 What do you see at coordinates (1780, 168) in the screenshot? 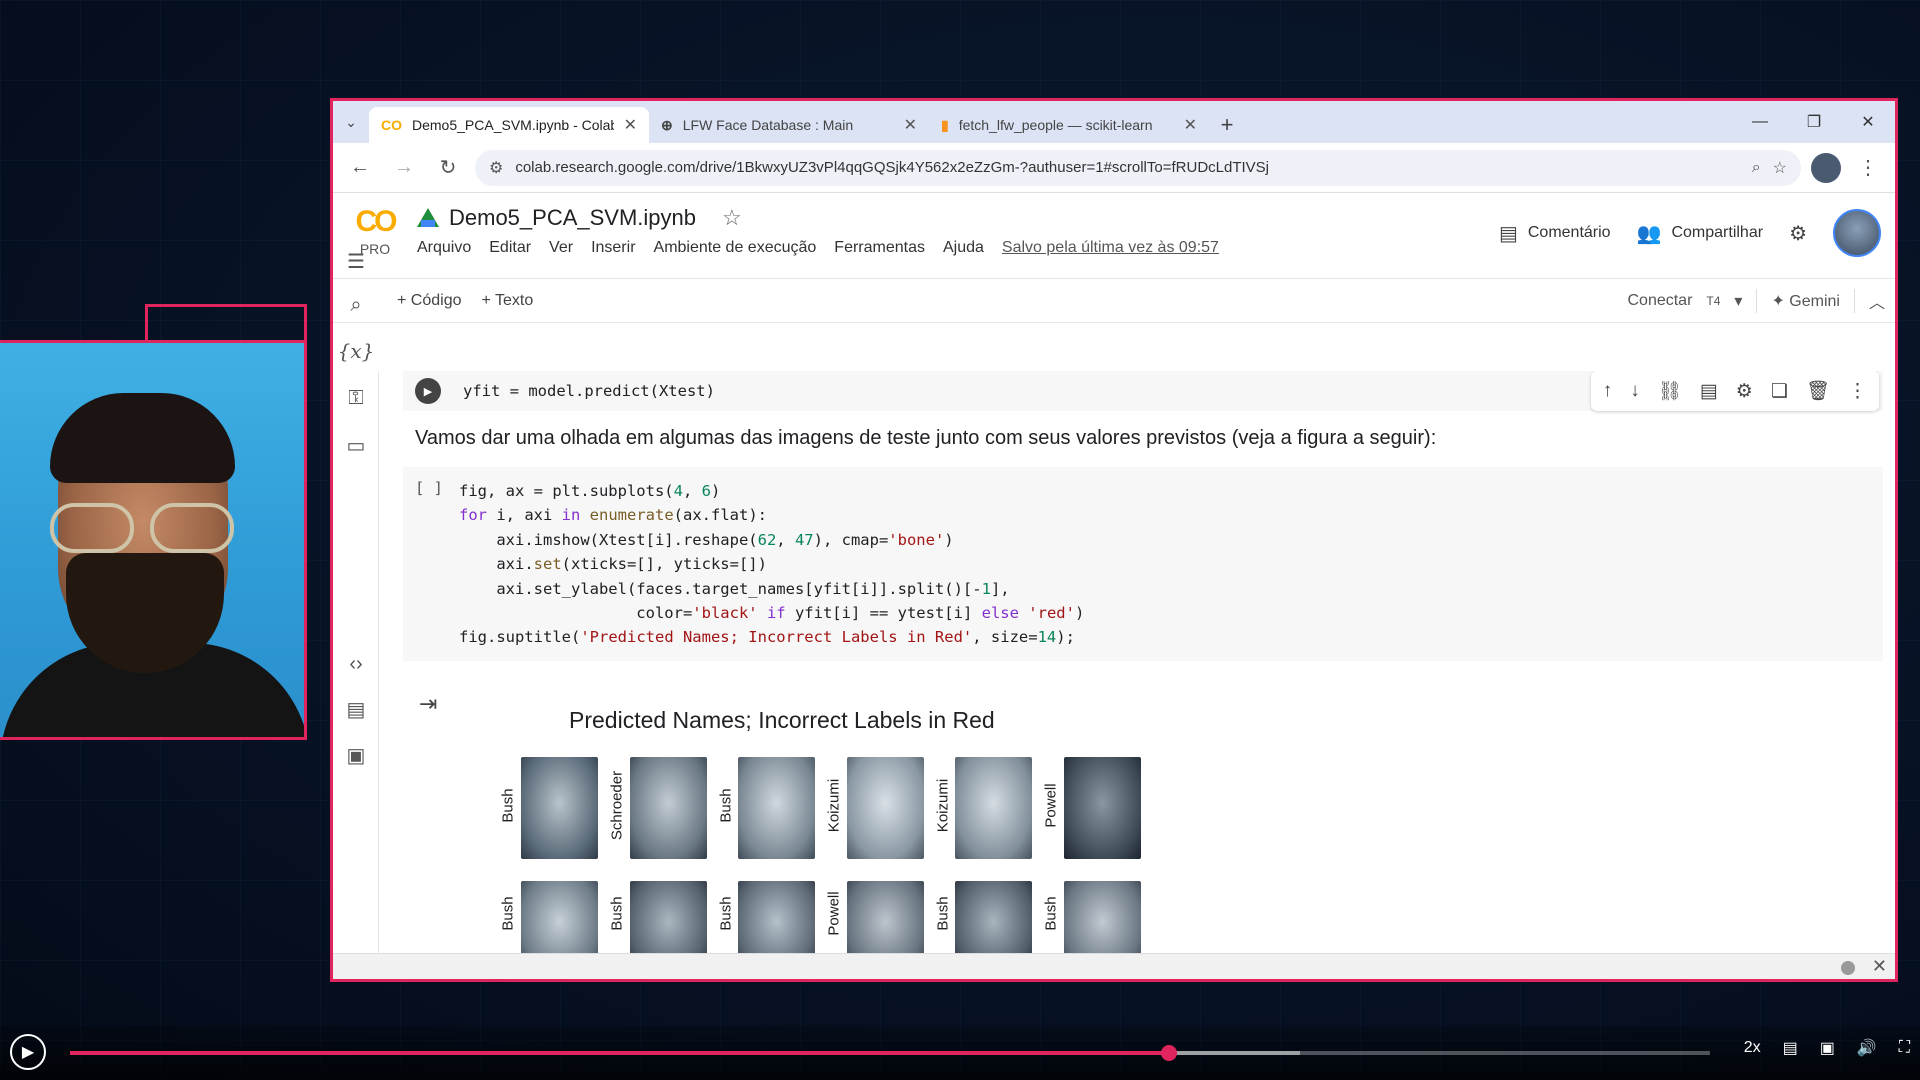
I see `bookmark-star-icon: ☆` at bounding box center [1780, 168].